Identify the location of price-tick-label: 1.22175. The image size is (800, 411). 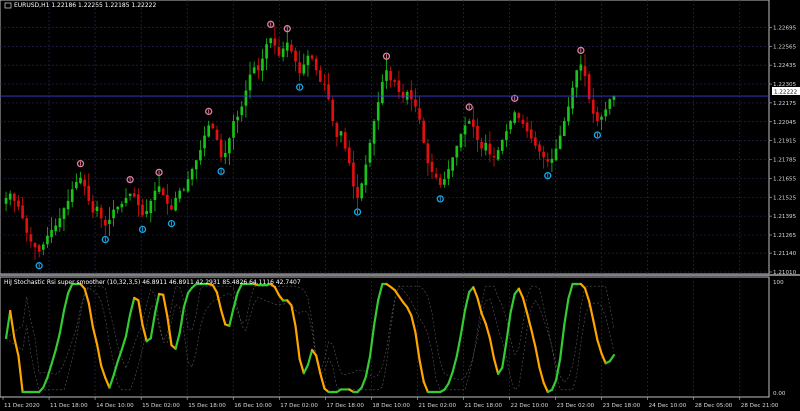
(785, 104).